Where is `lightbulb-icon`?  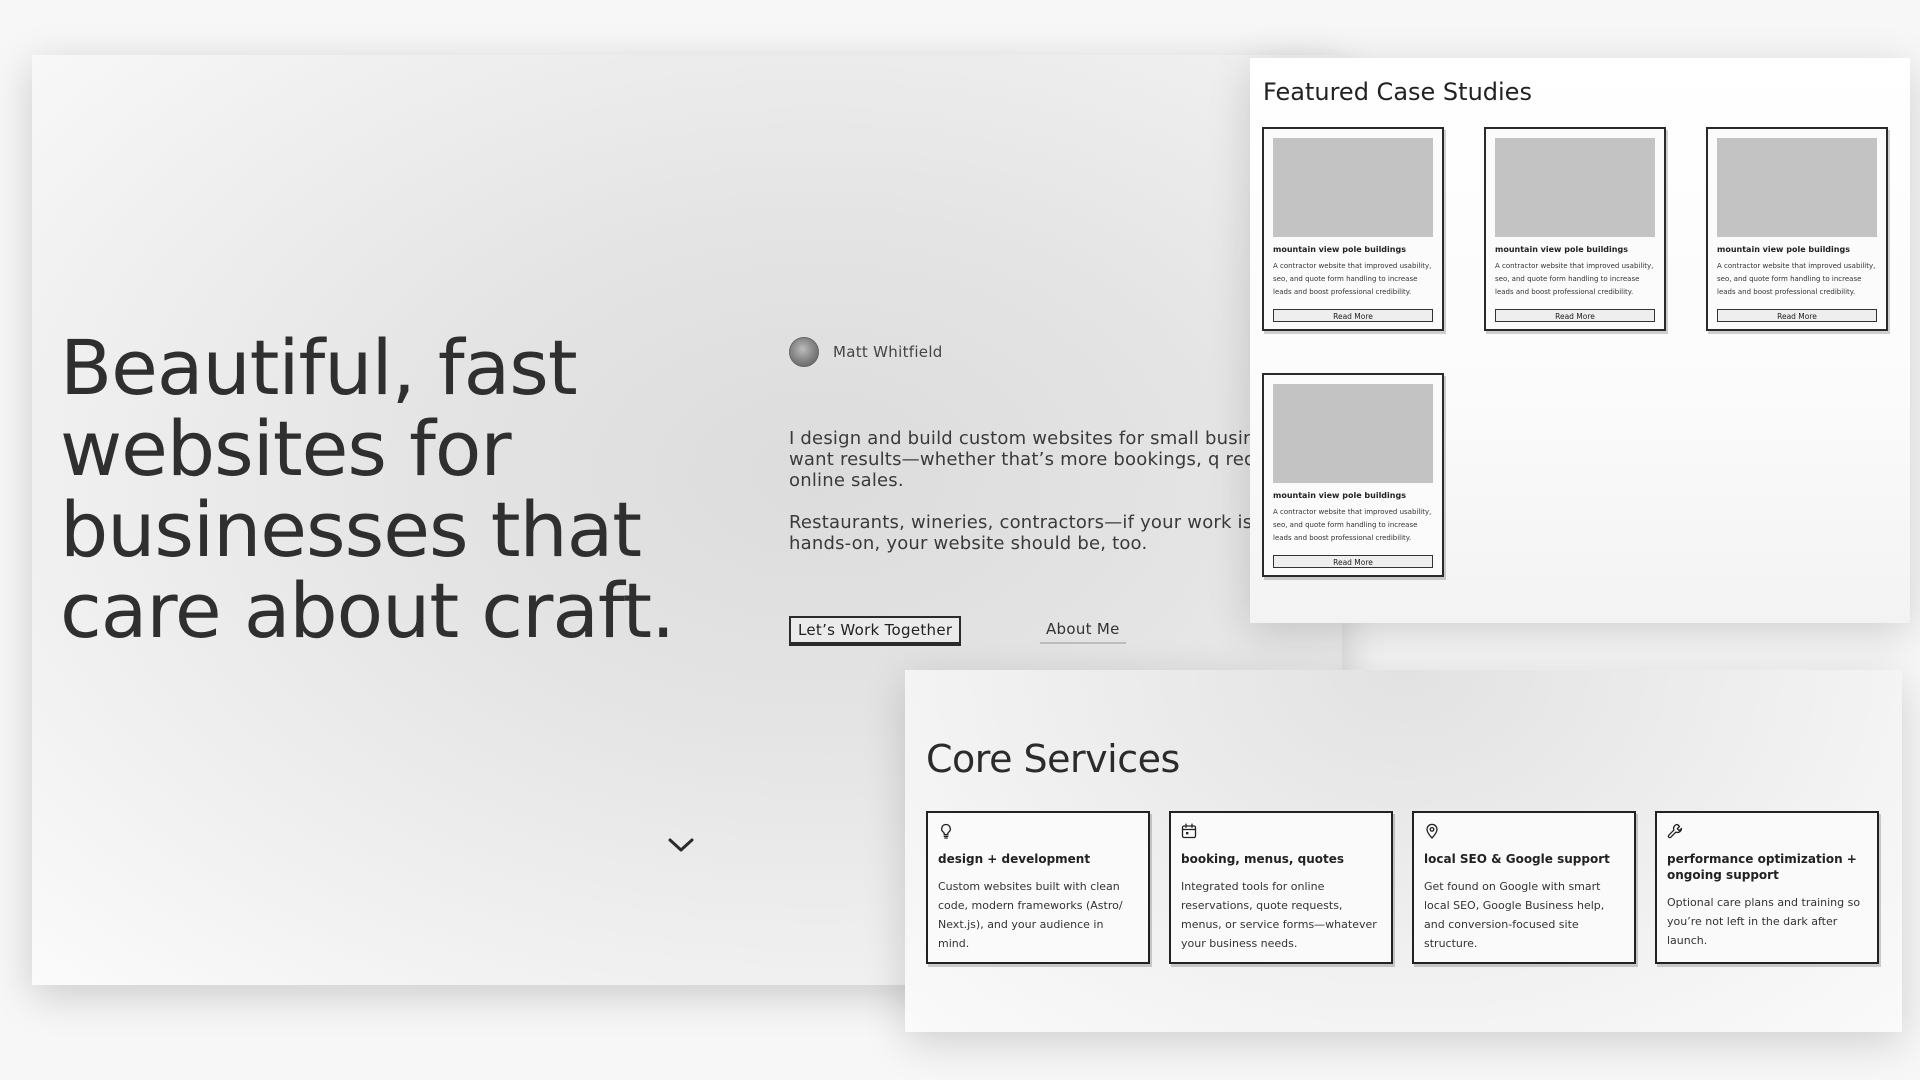 lightbulb-icon is located at coordinates (946, 831).